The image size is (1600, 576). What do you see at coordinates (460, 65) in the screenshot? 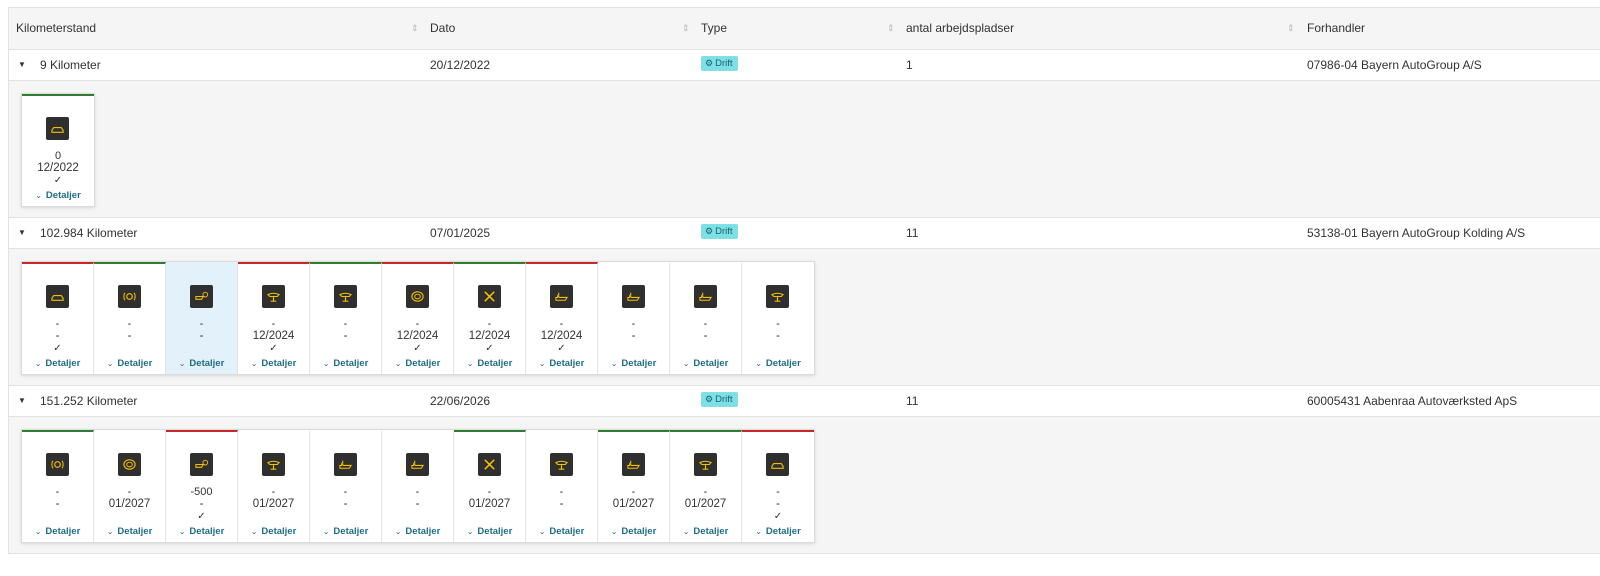
I see `row-date: 20/12/2022` at bounding box center [460, 65].